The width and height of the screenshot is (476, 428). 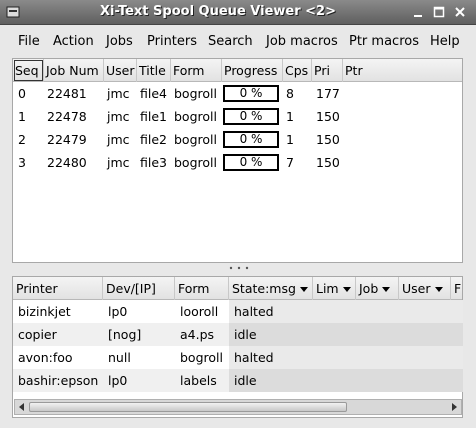 I want to click on col-form: Form, so click(x=196, y=70).